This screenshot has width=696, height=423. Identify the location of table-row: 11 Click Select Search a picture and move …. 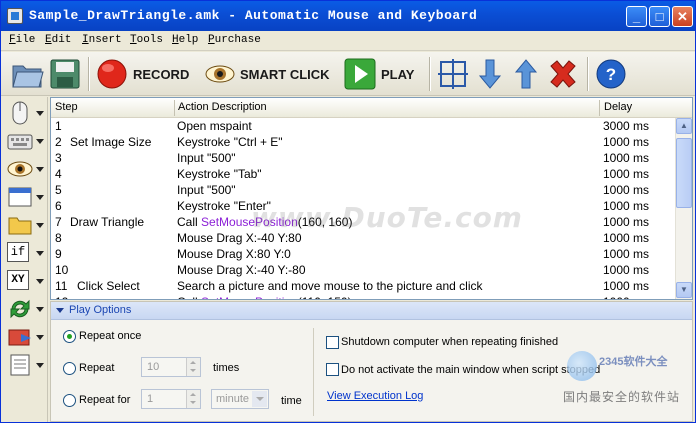
(363, 286).